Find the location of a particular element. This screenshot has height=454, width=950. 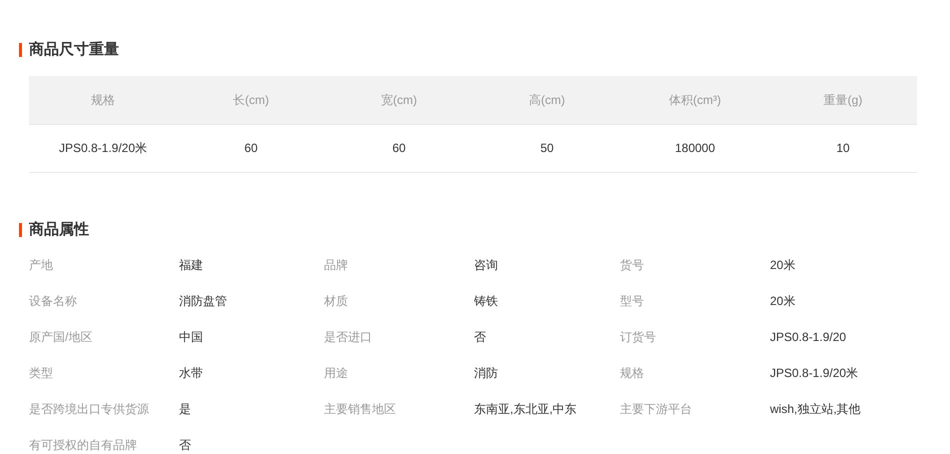

column-header: 重量(g) is located at coordinates (843, 100).